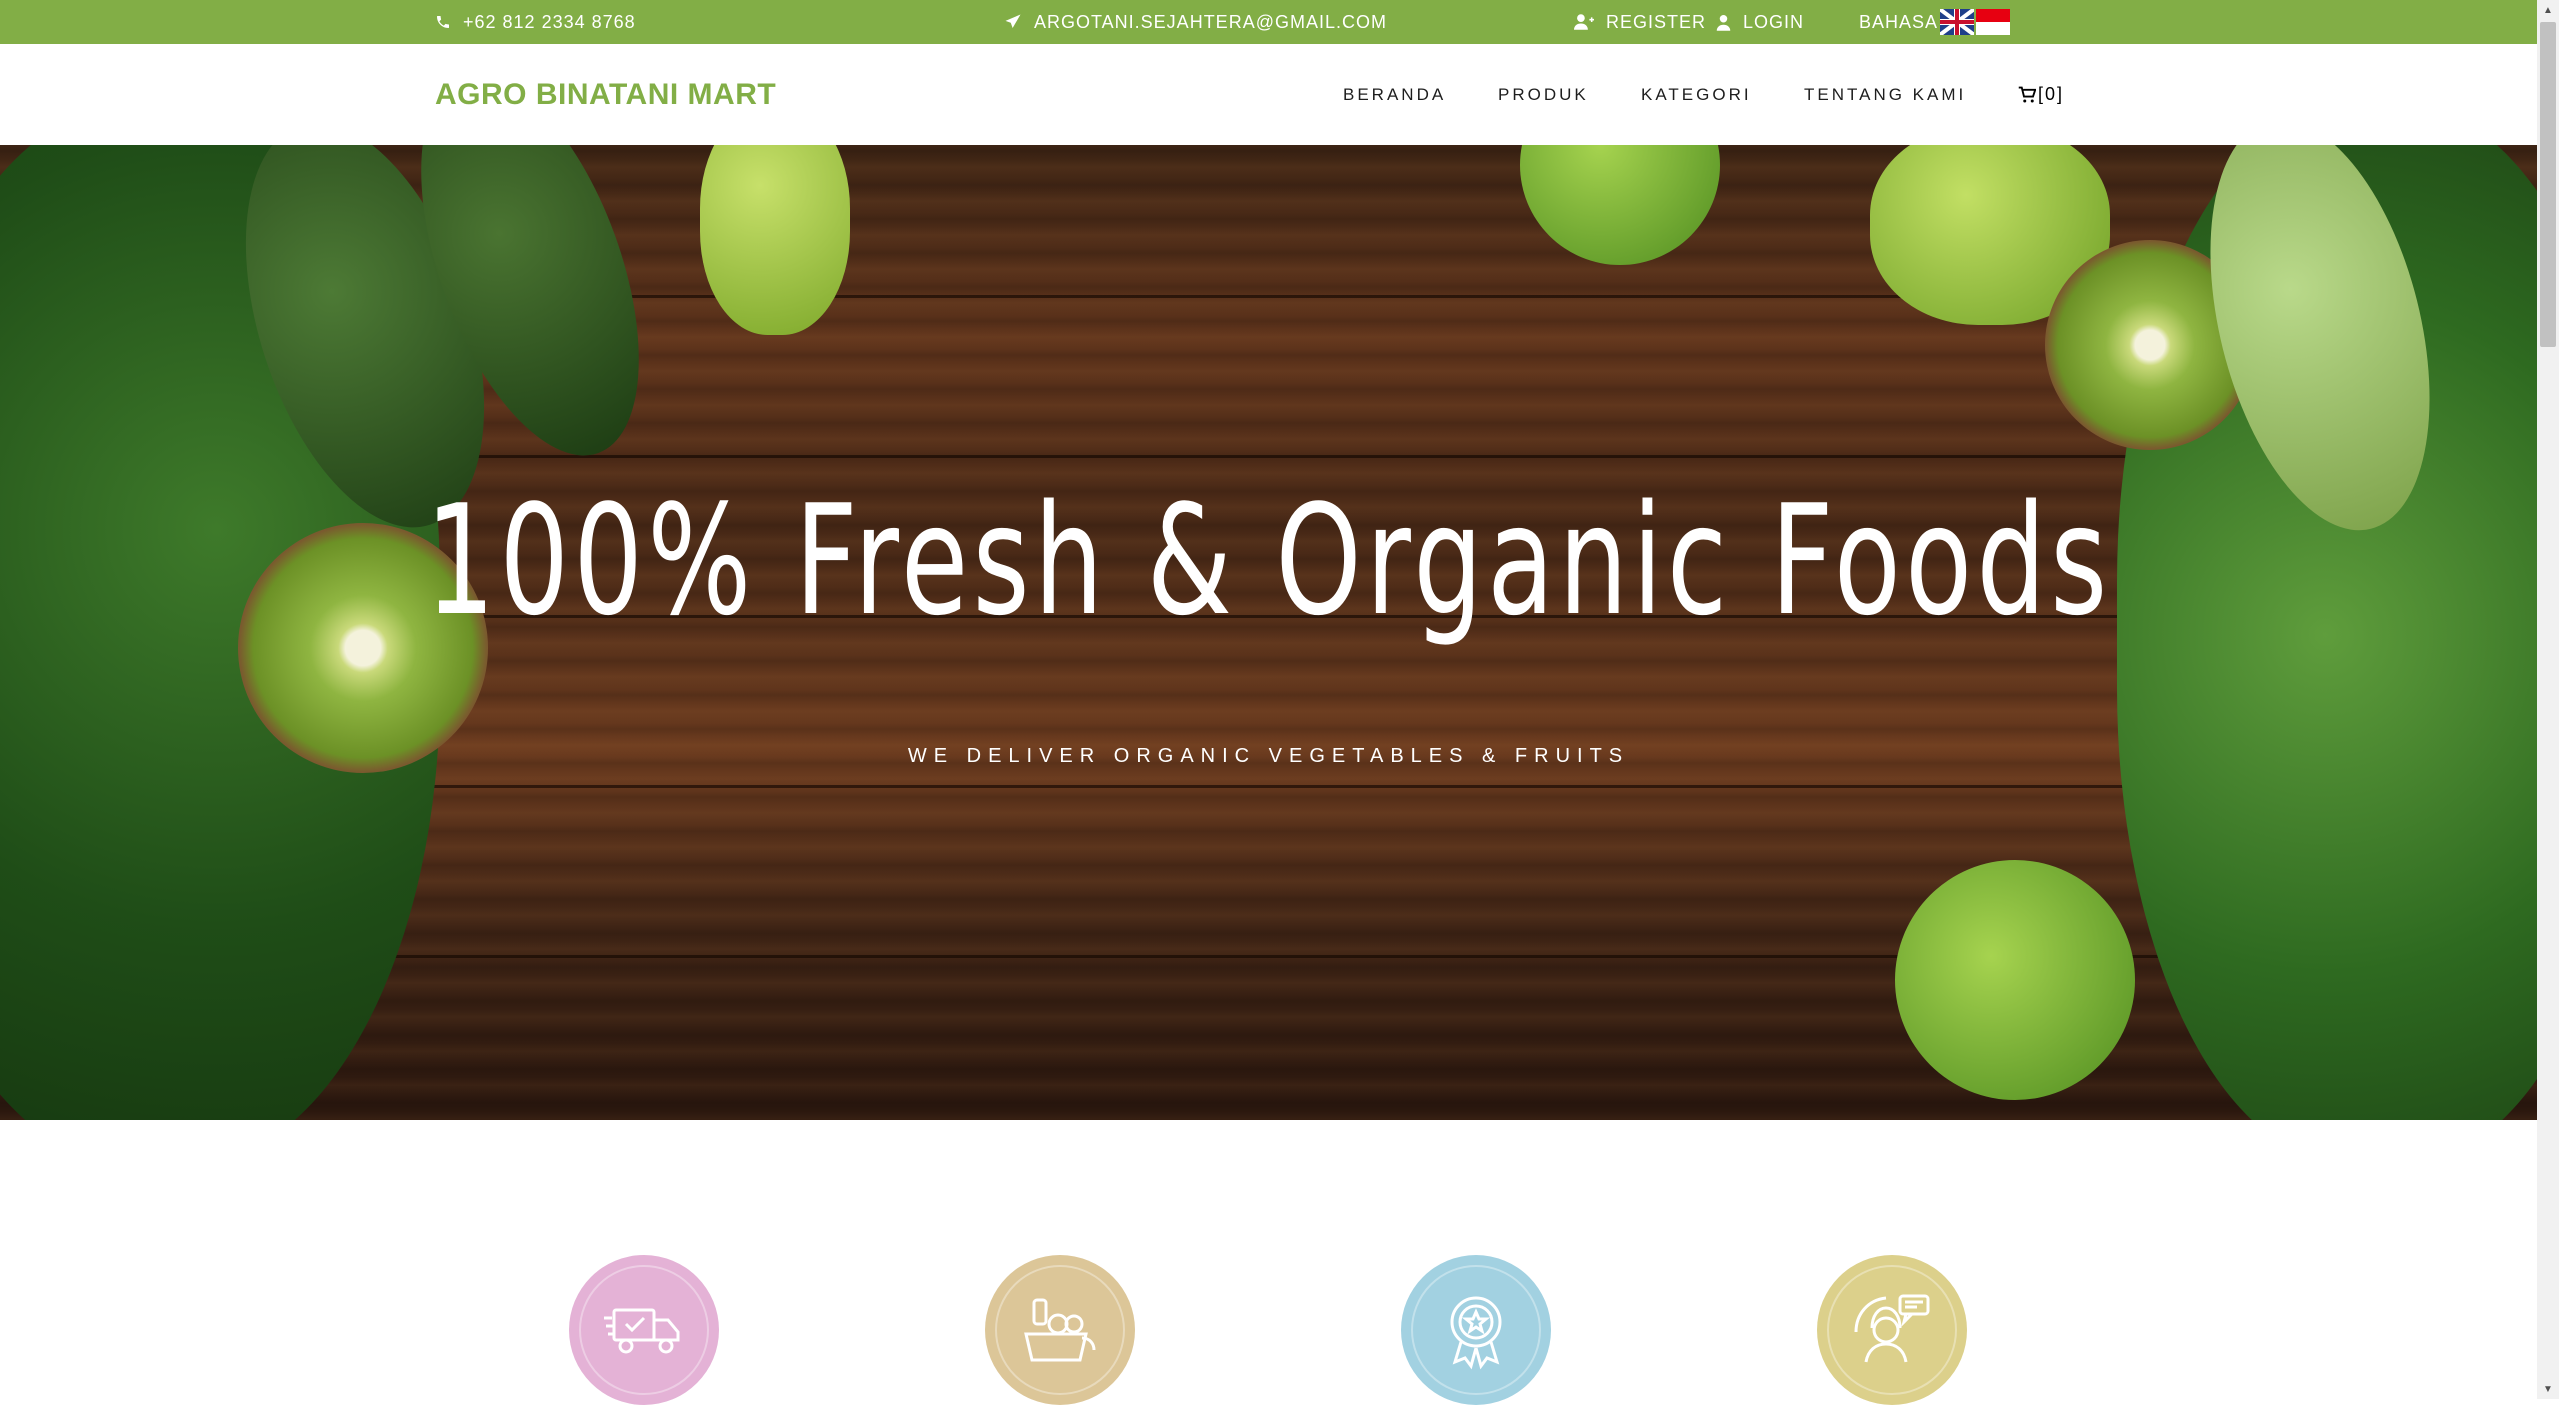  Describe the element at coordinates (775, 240) in the screenshot. I see `green-pepper-image` at that location.